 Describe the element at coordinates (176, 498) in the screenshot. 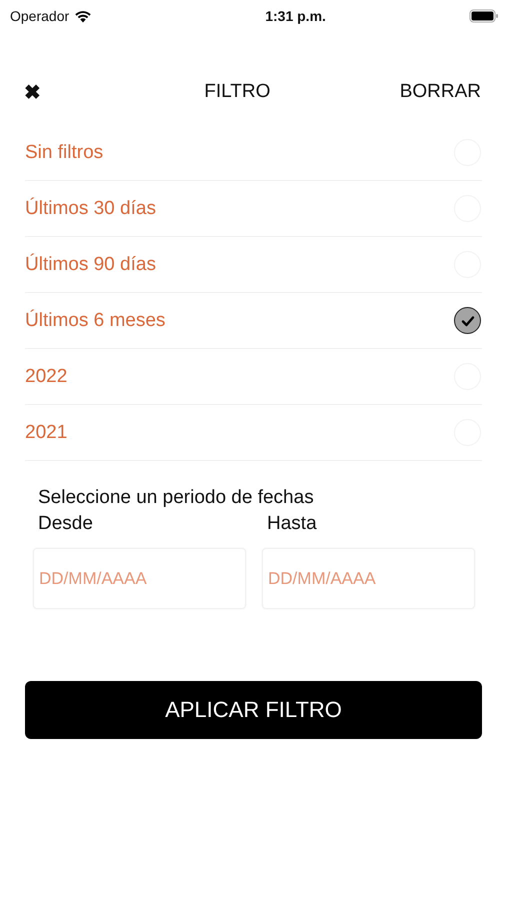

I see `date-range-title: Seleccione un periodo de fechas` at that location.